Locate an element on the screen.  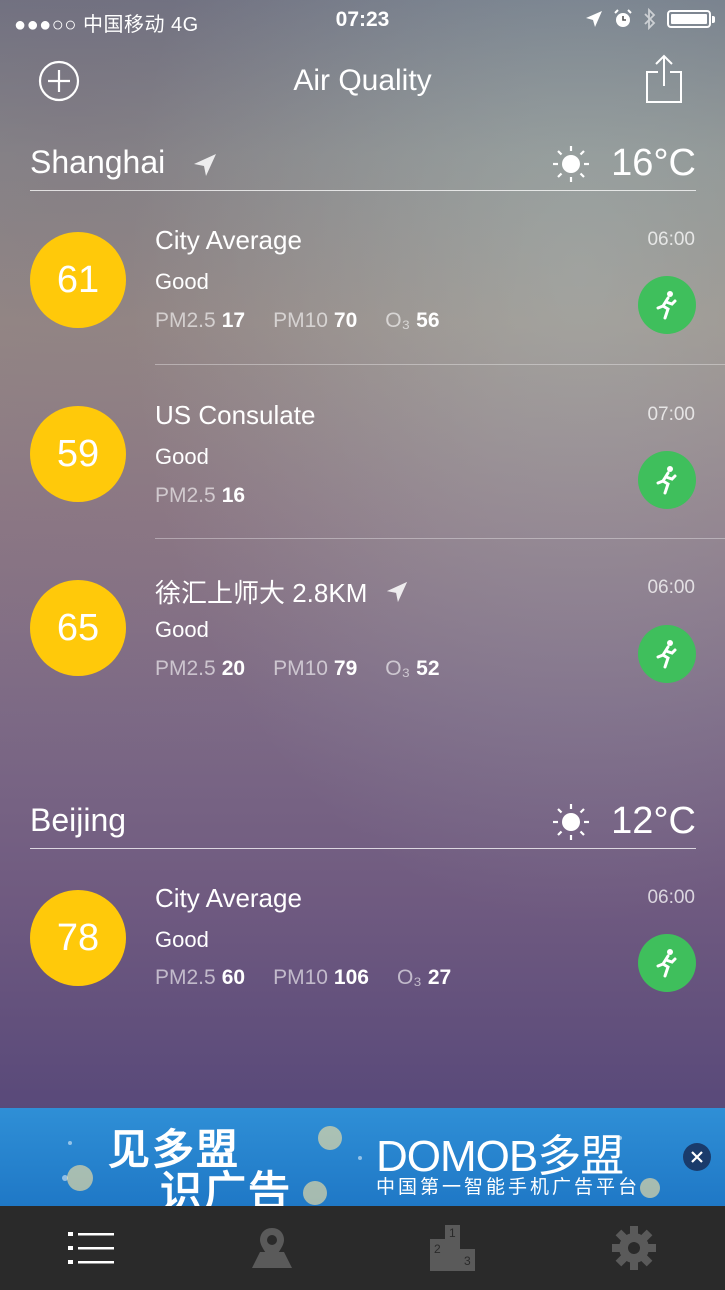
tab-list is located at coordinates (90, 1248).